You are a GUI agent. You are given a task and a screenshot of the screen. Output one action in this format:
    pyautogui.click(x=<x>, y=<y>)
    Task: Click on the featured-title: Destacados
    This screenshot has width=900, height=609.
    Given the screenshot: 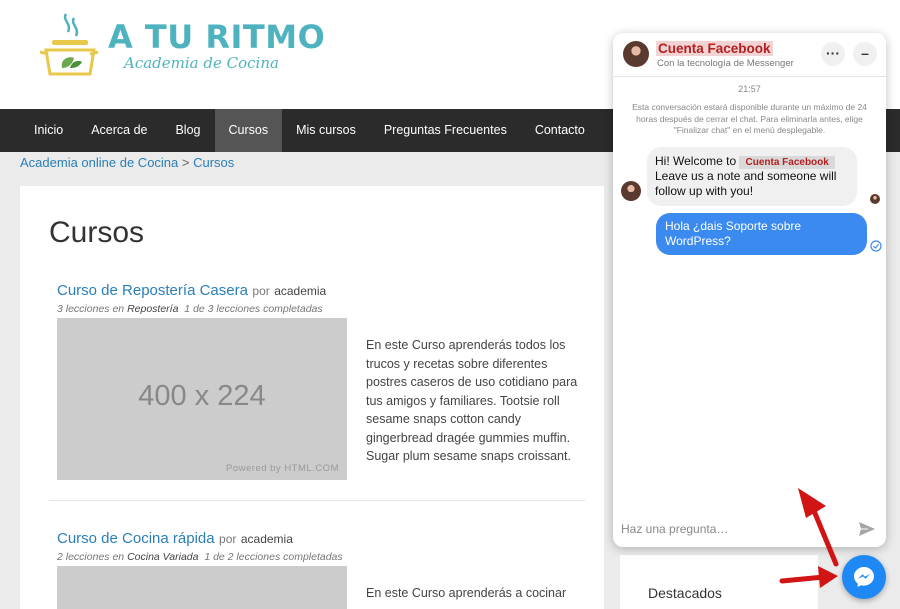 What is the action you would take?
    pyautogui.click(x=685, y=593)
    